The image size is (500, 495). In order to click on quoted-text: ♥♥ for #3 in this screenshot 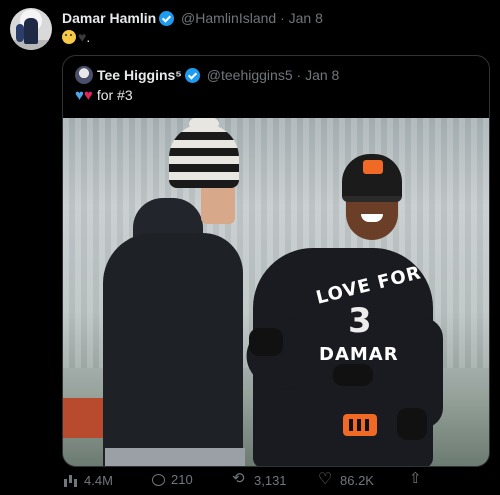, I will do `click(104, 95)`.